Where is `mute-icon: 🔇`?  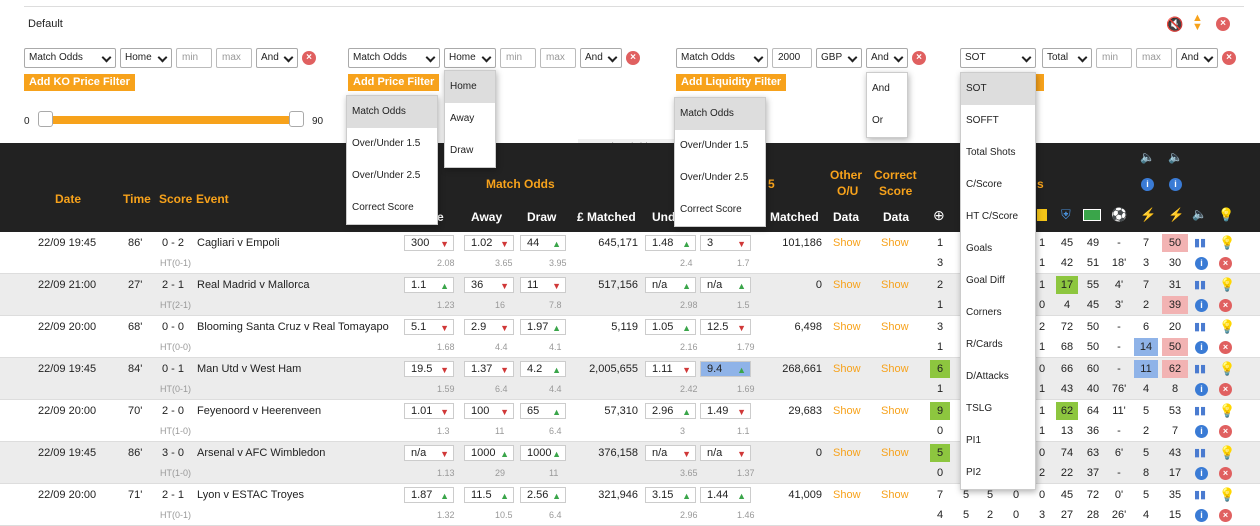
mute-icon: 🔇 is located at coordinates (1174, 24).